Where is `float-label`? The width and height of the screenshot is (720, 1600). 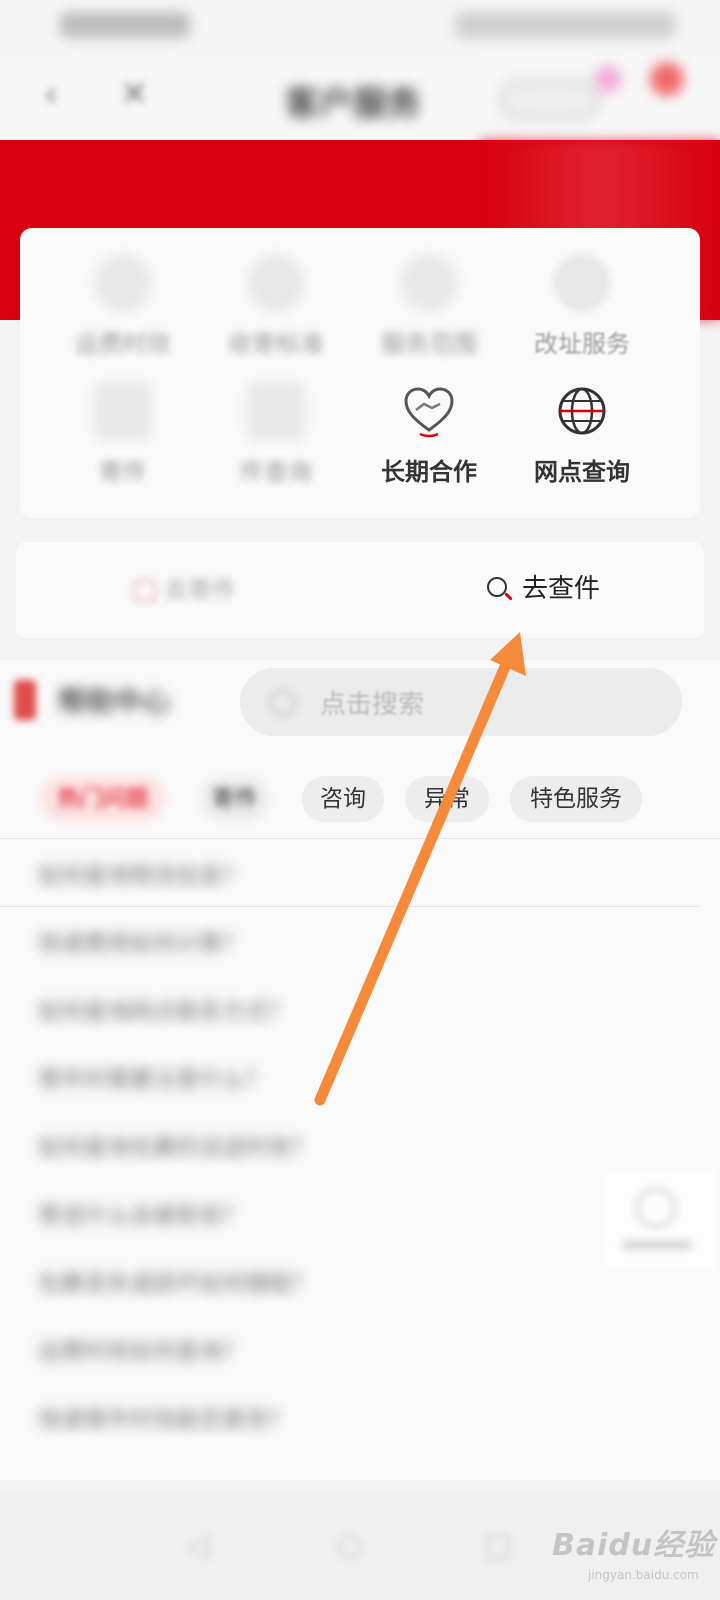 float-label is located at coordinates (657, 1245).